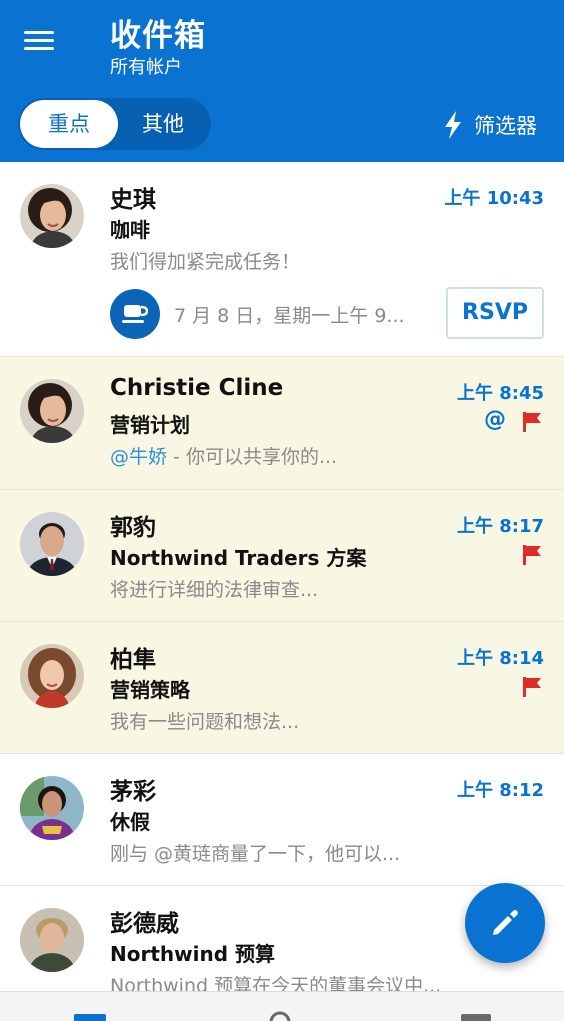 Image resolution: width=564 pixels, height=1021 pixels. What do you see at coordinates (130, 230) in the screenshot?
I see `message-subject: 咖啡` at bounding box center [130, 230].